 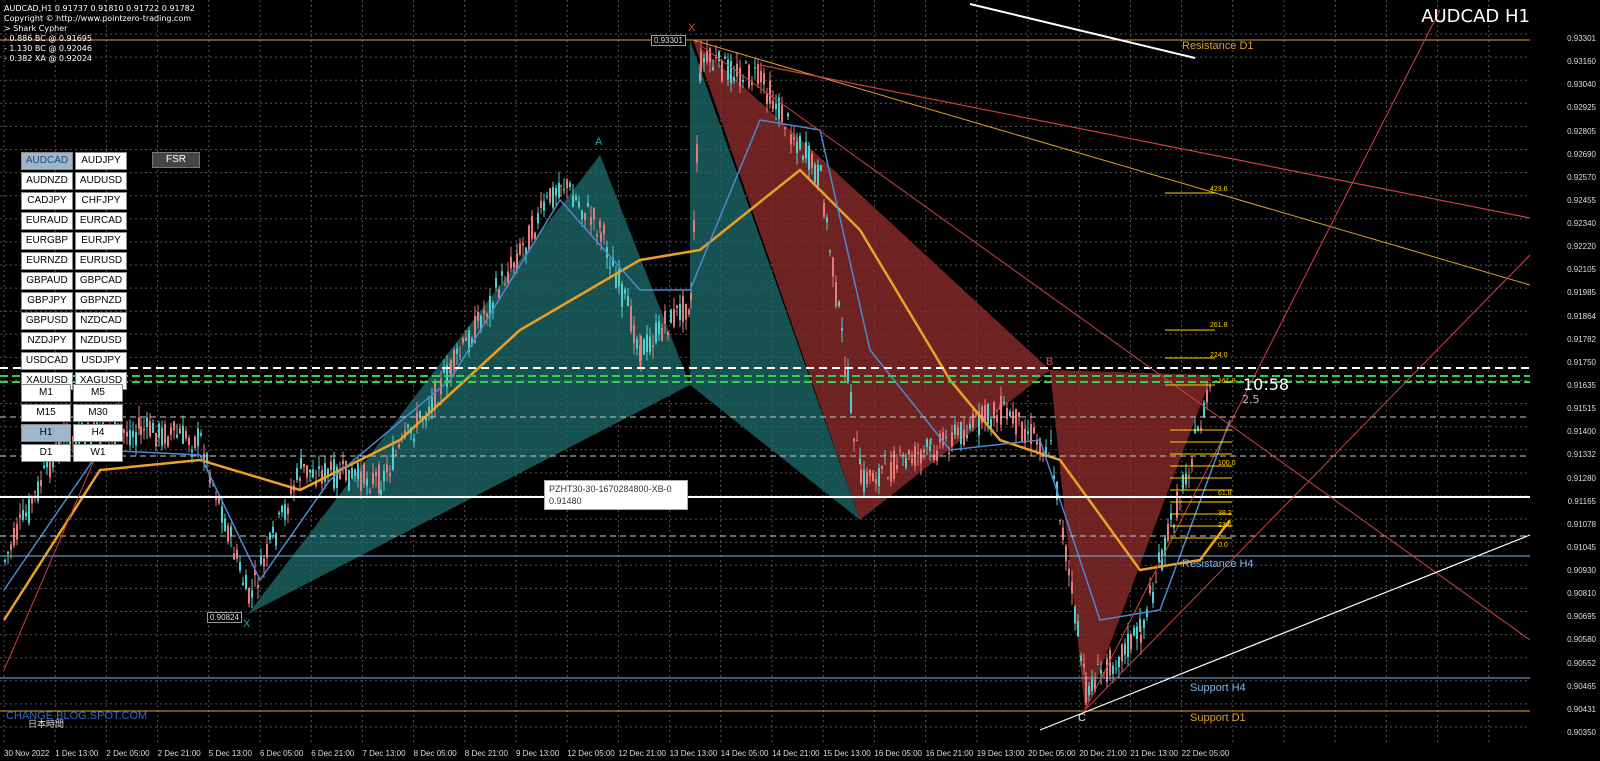 I want to click on watermark-sub: 日本時間, so click(x=46, y=724).